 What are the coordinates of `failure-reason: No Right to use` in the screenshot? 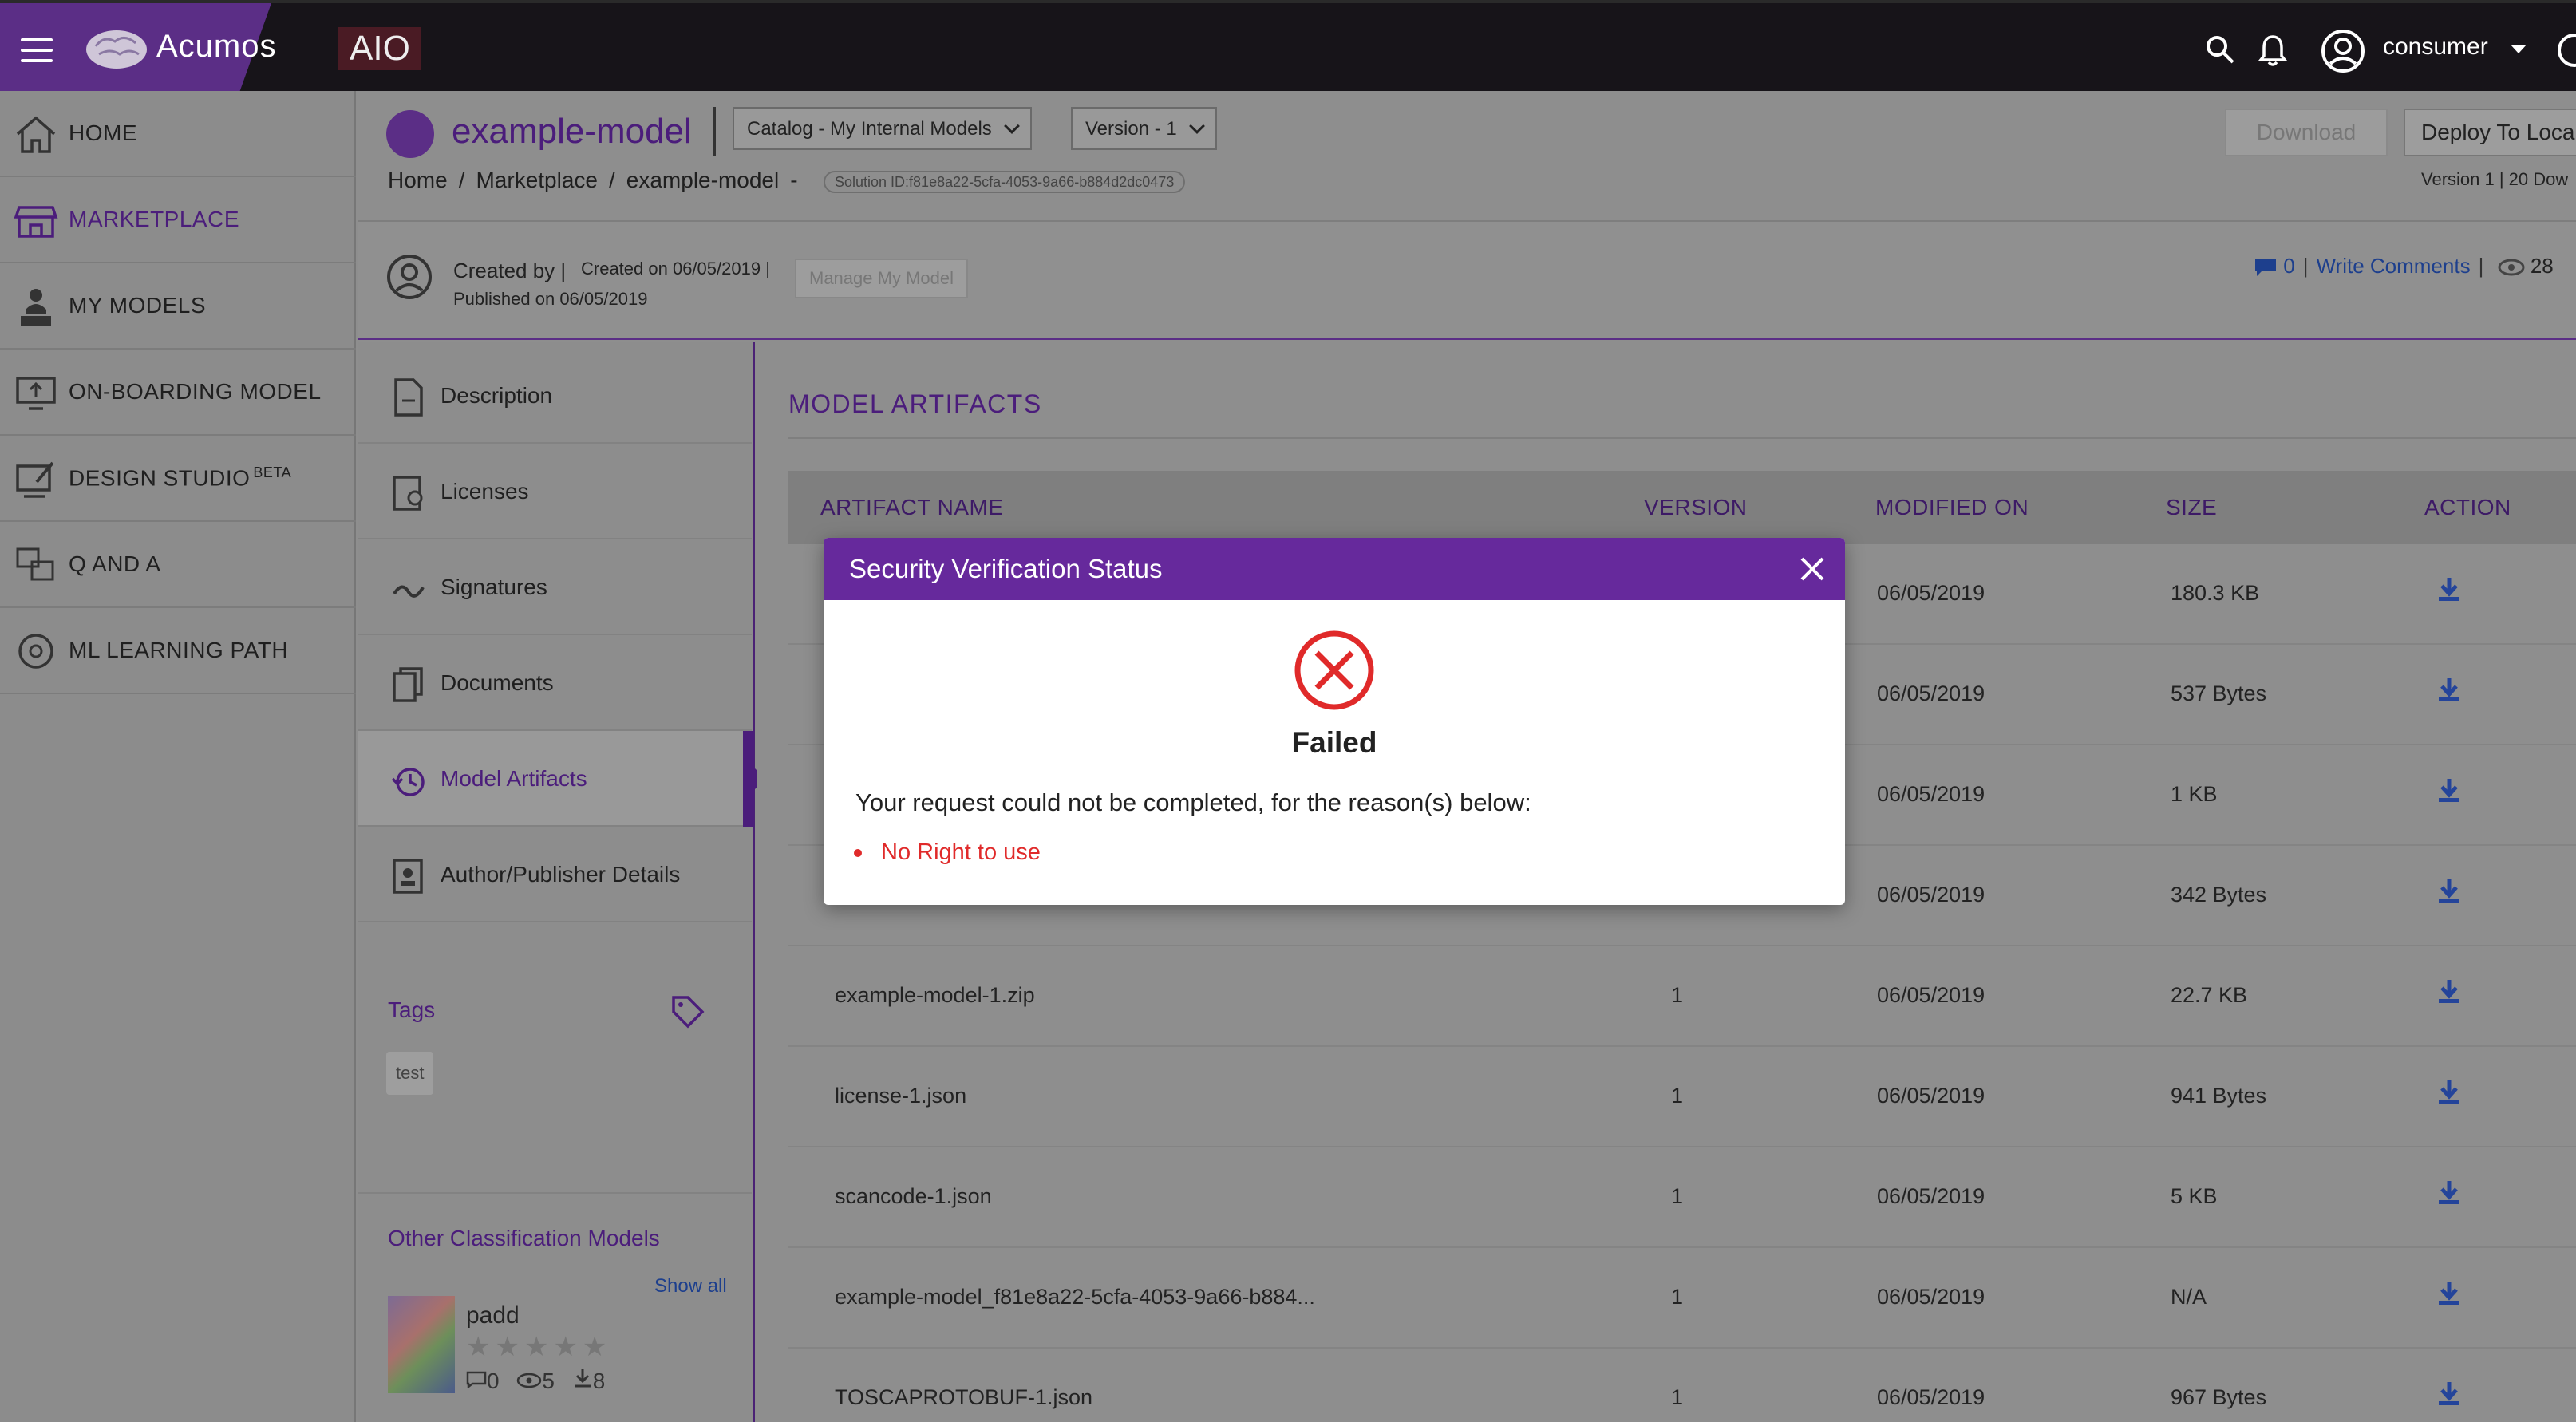 It's located at (961, 852).